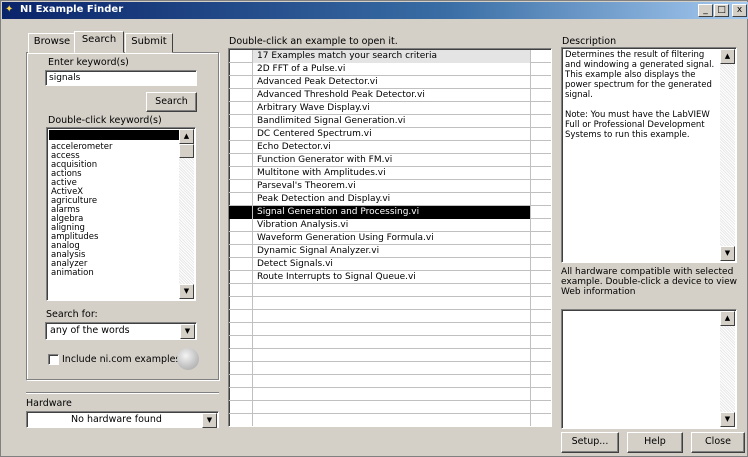  I want to click on example-name: Waveform Generation Using Formula.vi, so click(392, 238).